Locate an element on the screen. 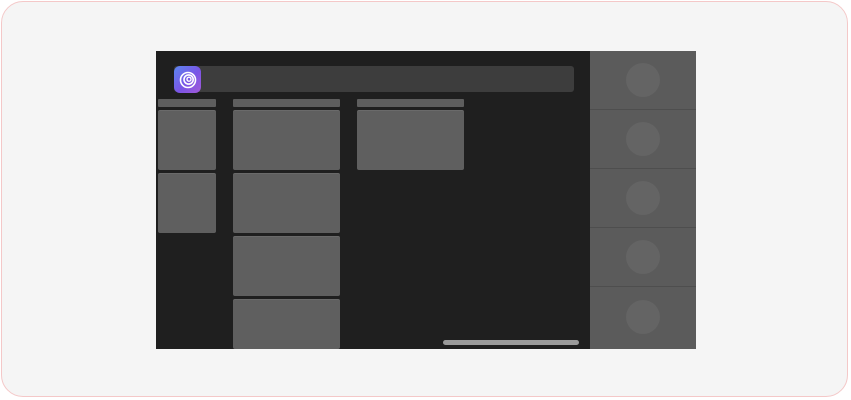  spiral-icon is located at coordinates (187, 79).